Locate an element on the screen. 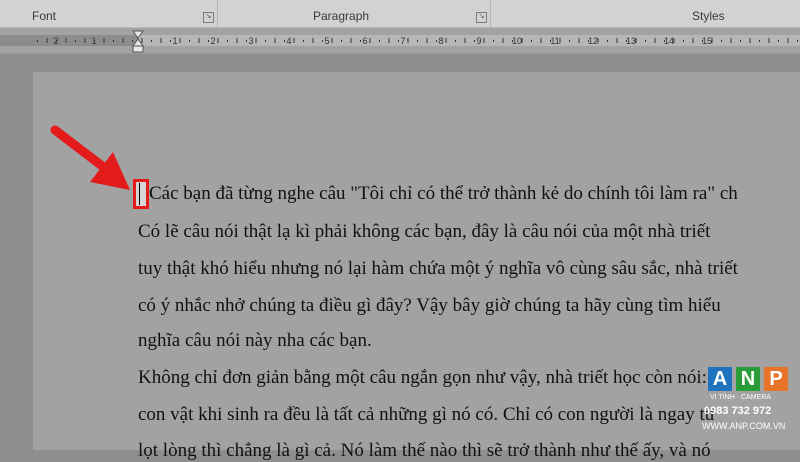 The height and width of the screenshot is (462, 800). logo-letter-p: P is located at coordinates (776, 379).